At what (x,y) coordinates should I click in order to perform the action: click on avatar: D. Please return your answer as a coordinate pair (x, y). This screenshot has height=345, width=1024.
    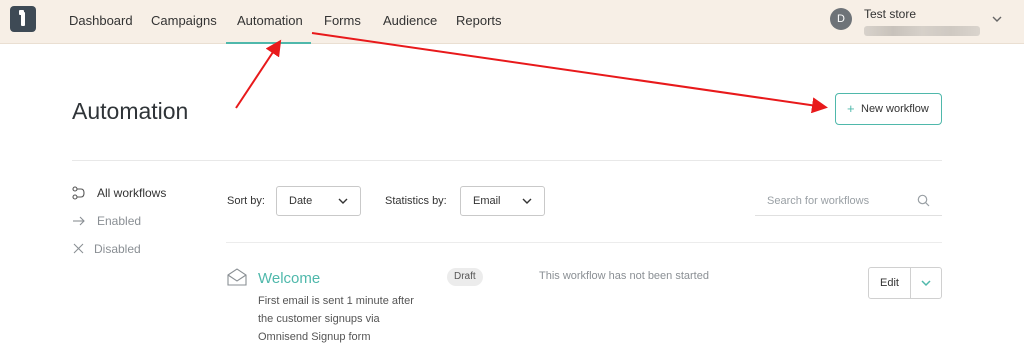
    Looking at the image, I should click on (841, 19).